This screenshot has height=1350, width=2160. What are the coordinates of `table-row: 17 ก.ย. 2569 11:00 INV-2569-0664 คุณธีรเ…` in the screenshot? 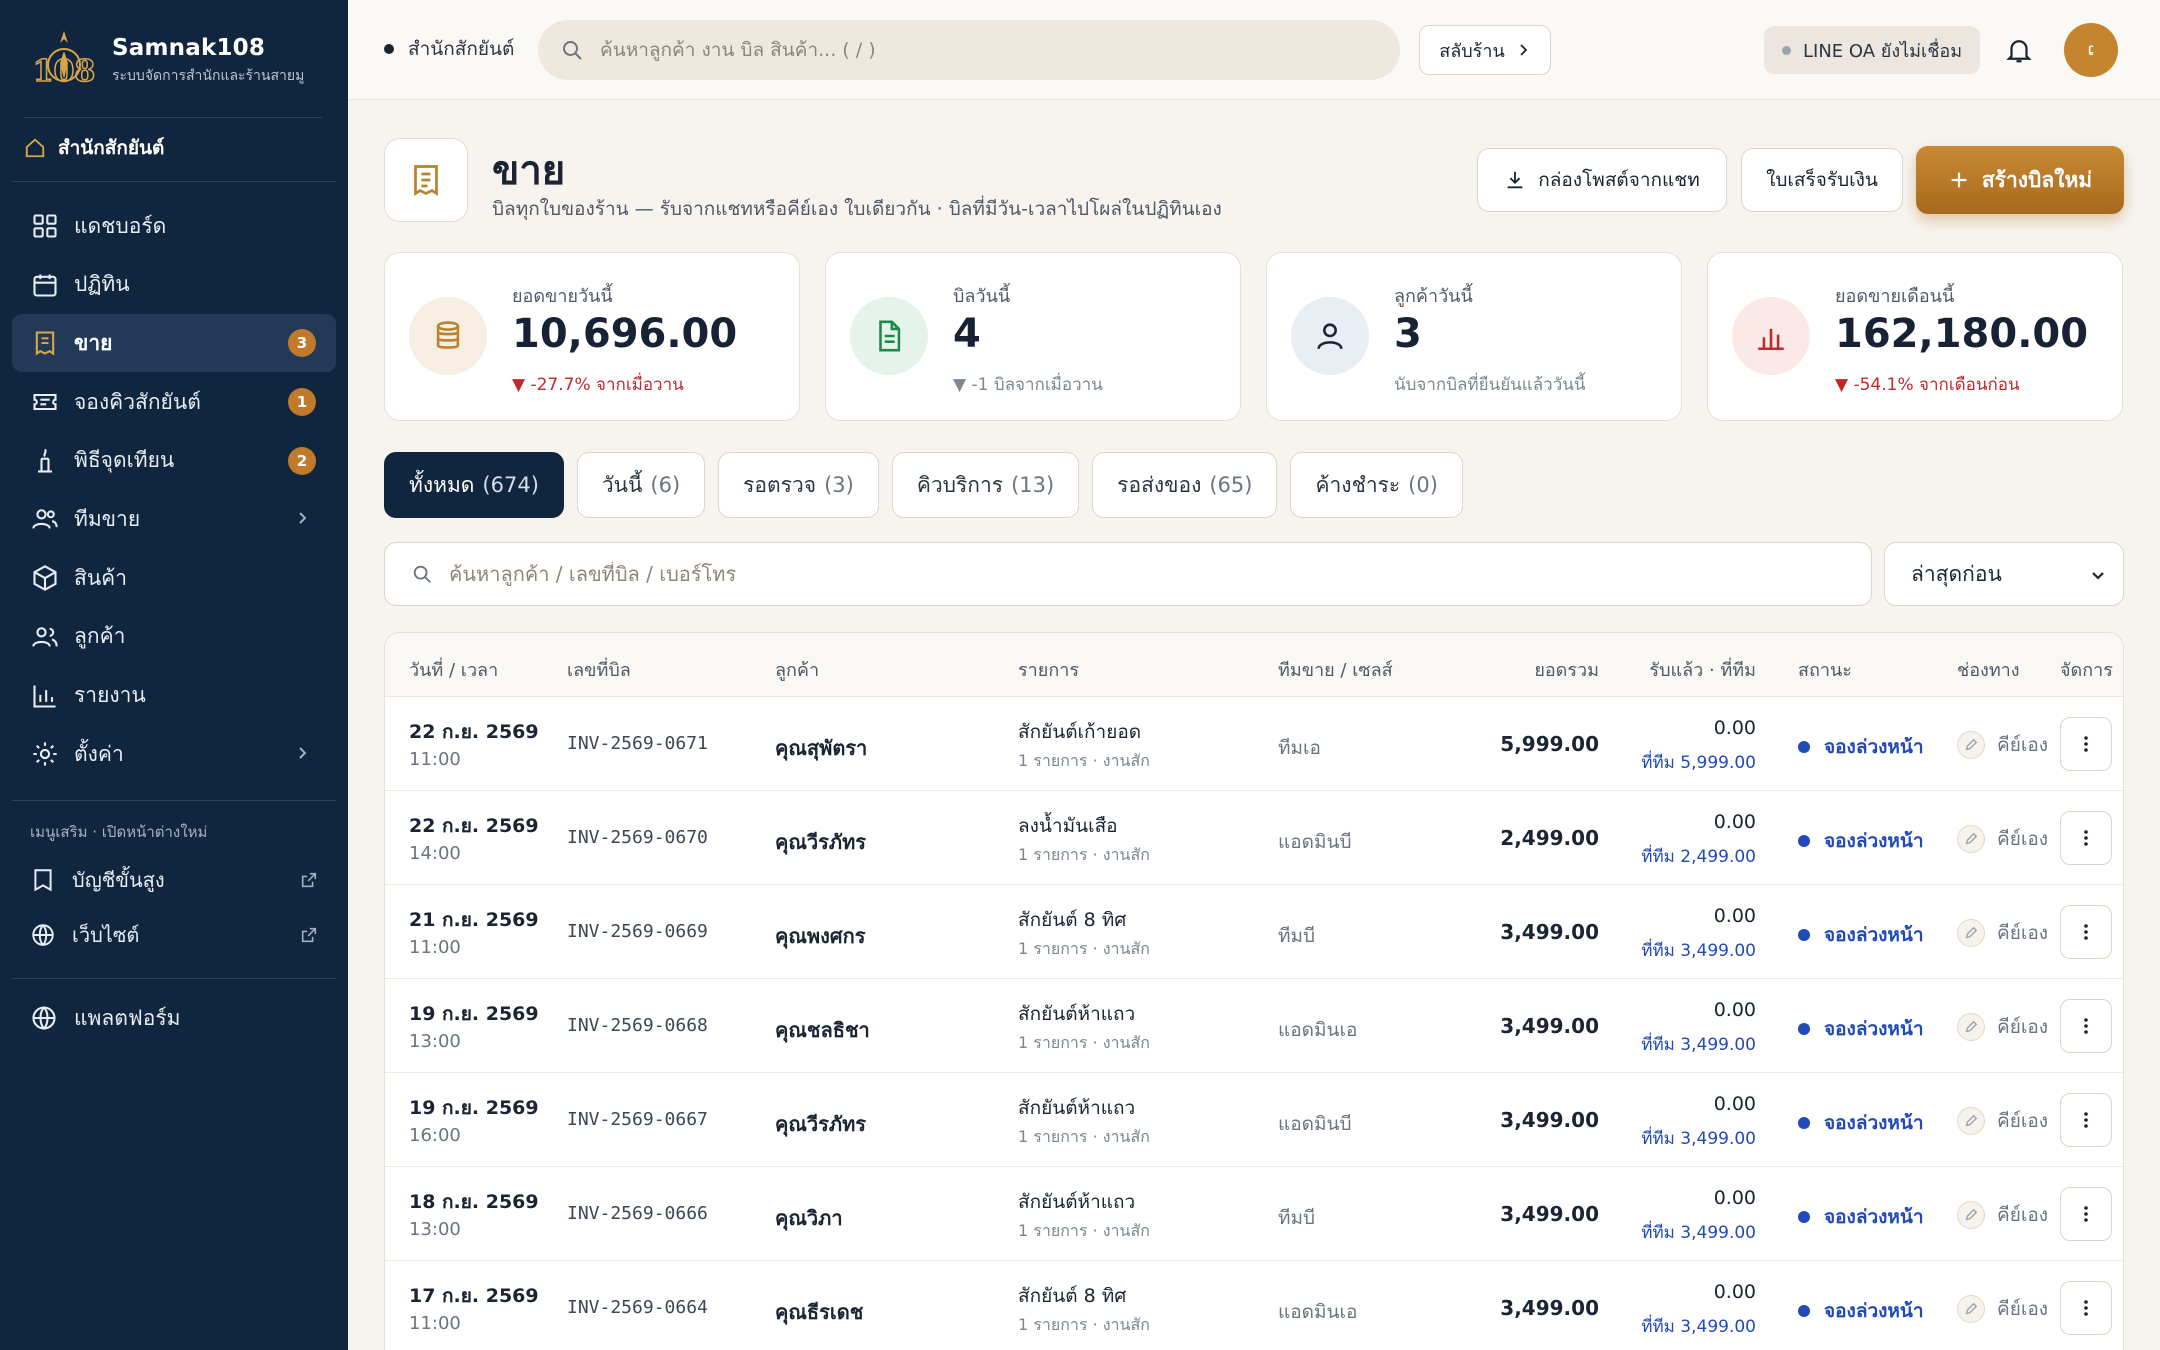 It's located at (1254, 1305).